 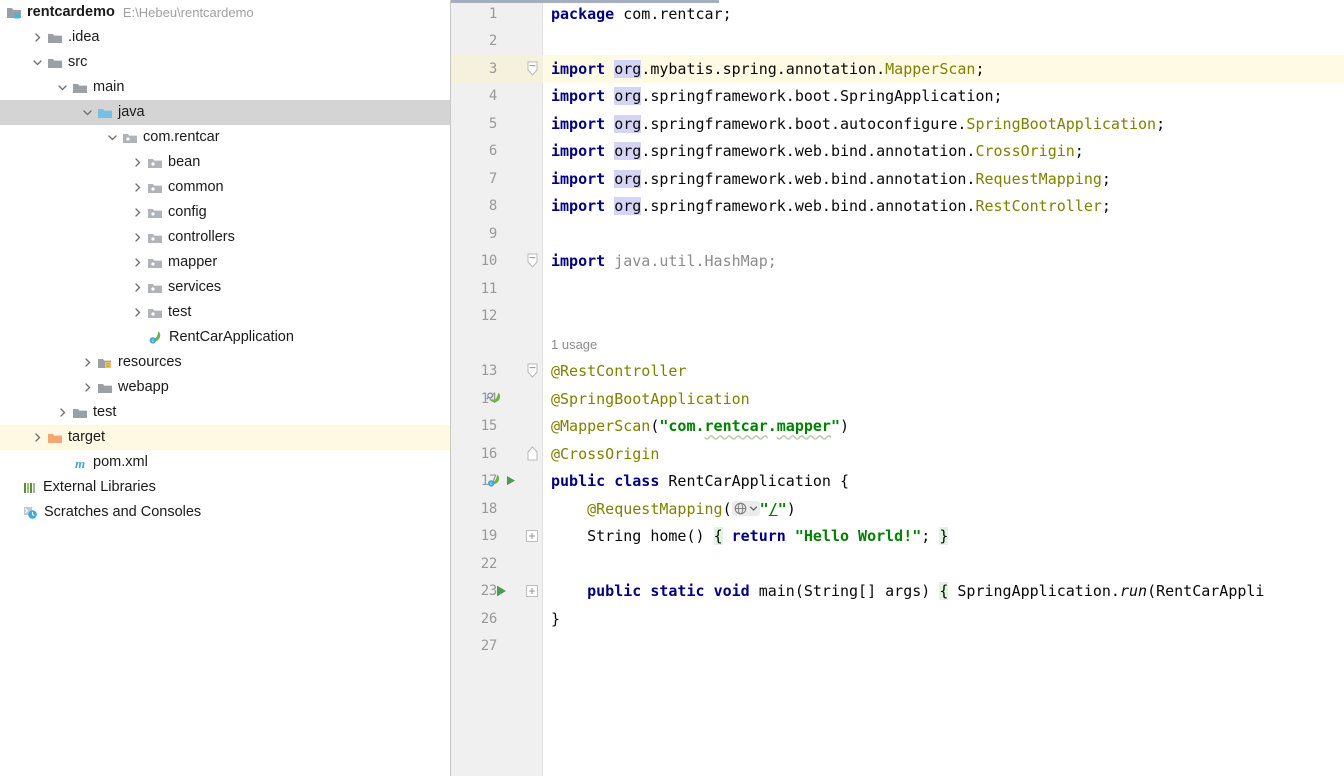 What do you see at coordinates (574, 344) in the screenshot?
I see `usage-inlay-hint: 1 usage` at bounding box center [574, 344].